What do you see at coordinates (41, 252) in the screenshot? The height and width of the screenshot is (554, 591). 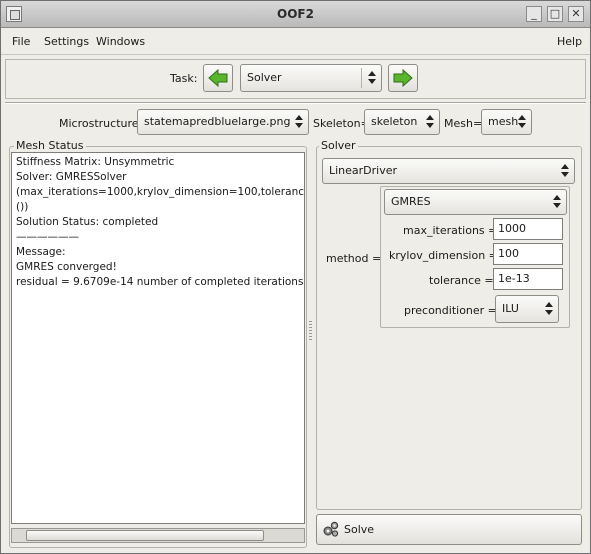 I see `status-line: Message:` at bounding box center [41, 252].